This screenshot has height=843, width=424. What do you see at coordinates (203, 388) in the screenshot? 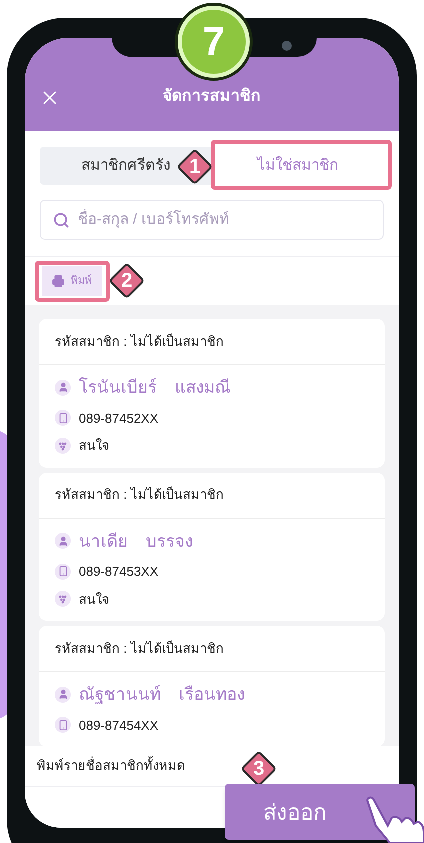
I see `member-last-name: แสงมณี` at bounding box center [203, 388].